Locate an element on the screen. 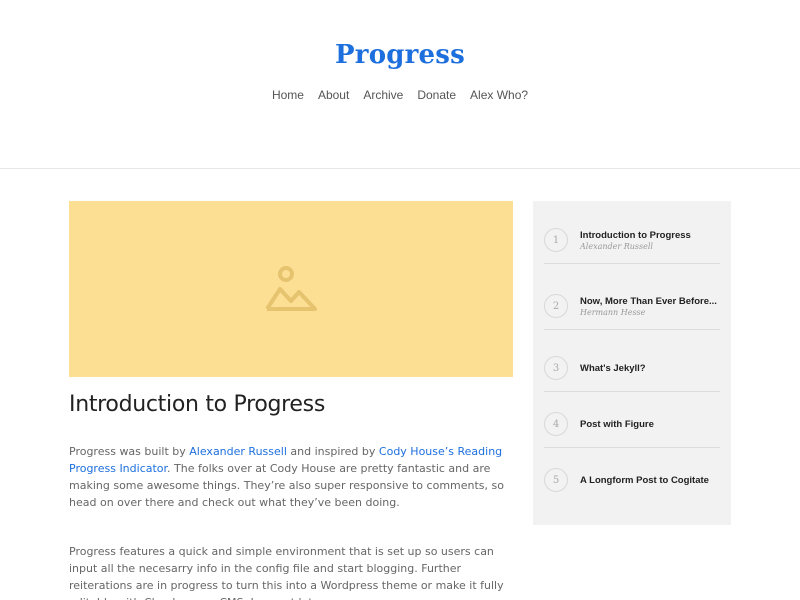  sidebar-item-4: 4 Post with Figure is located at coordinates (632, 430).